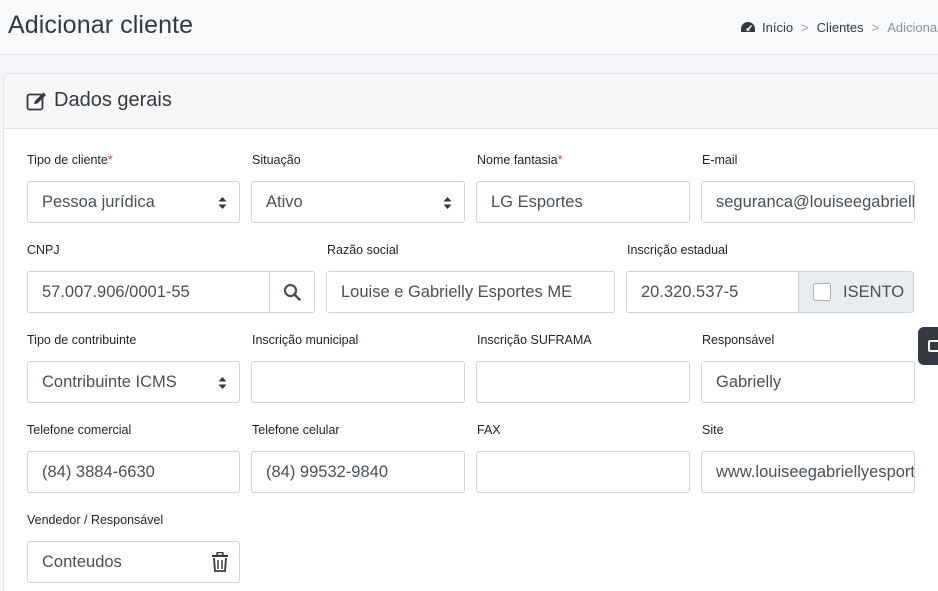 The width and height of the screenshot is (938, 591). Describe the element at coordinates (912, 27) in the screenshot. I see `breadcrumb-current: Adicionar` at that location.